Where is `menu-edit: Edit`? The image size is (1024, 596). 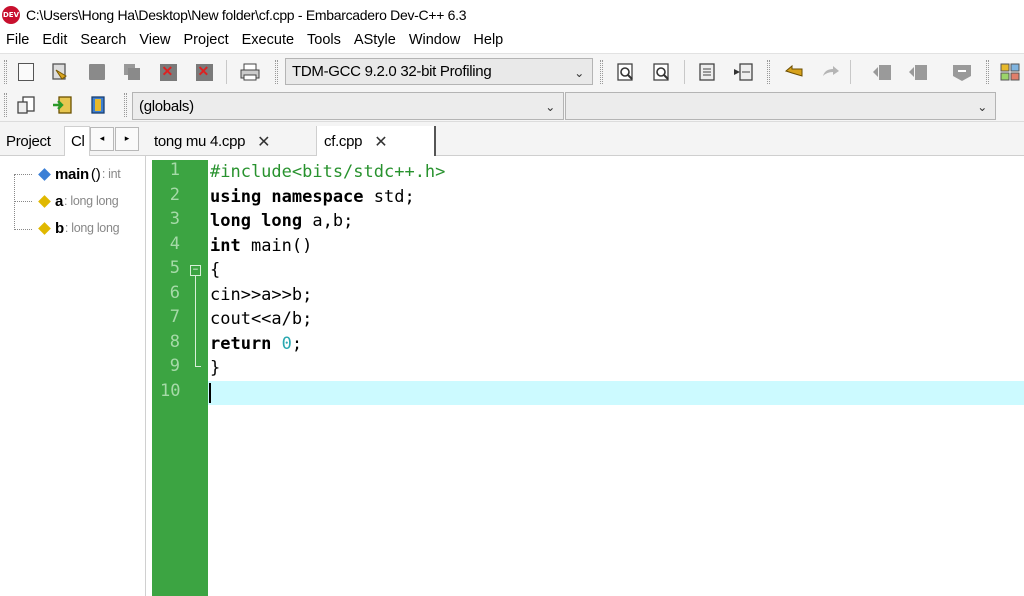 menu-edit: Edit is located at coordinates (54, 40).